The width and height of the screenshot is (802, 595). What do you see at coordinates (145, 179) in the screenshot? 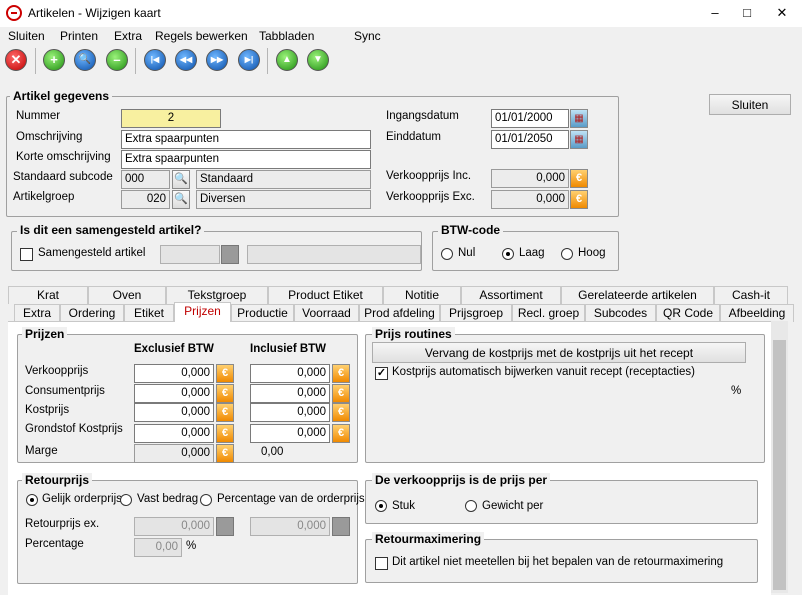
I see `standaard-subcode-field: 000` at bounding box center [145, 179].